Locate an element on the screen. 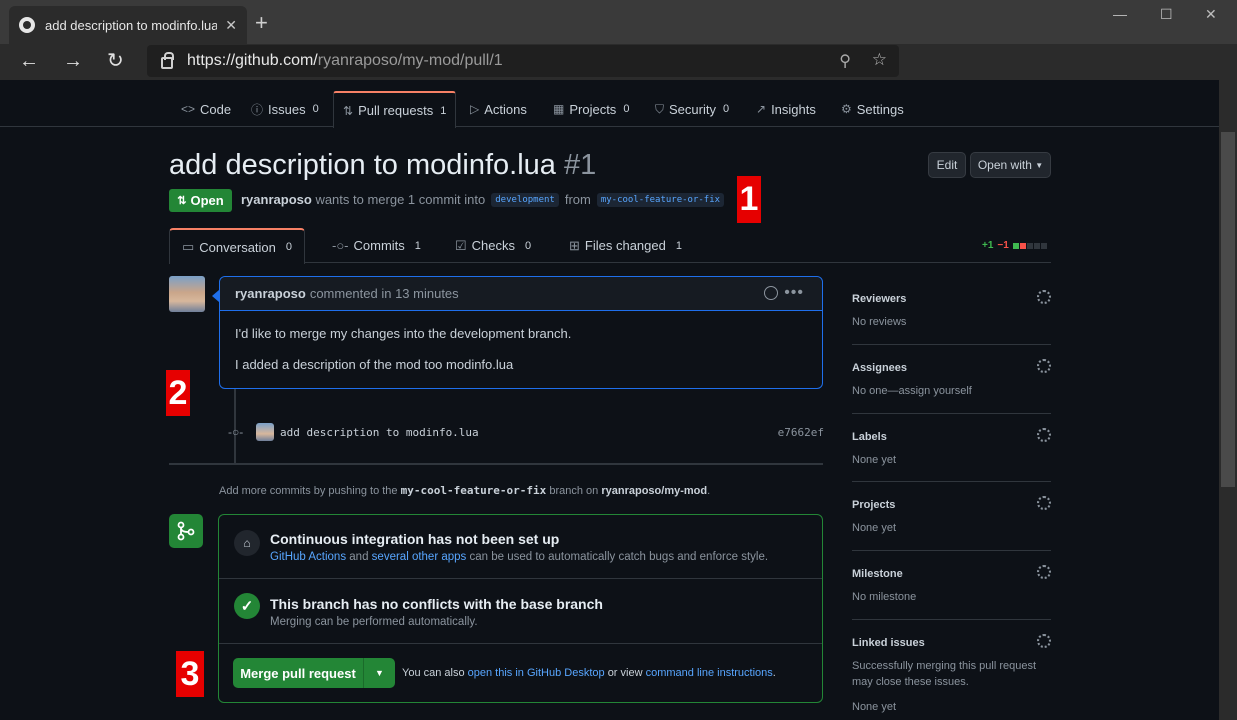  pr-author: ryanraposo is located at coordinates (276, 199).